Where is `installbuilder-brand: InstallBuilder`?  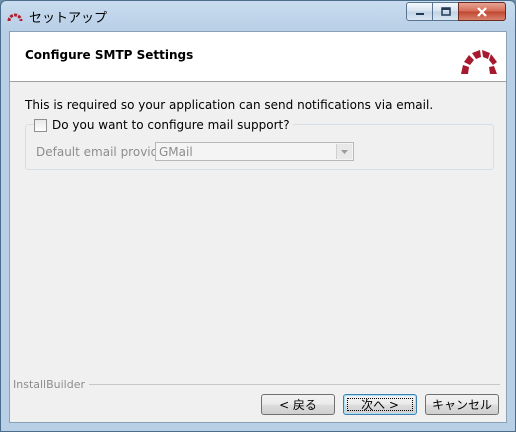
installbuilder-brand: InstallBuilder is located at coordinates (51, 384).